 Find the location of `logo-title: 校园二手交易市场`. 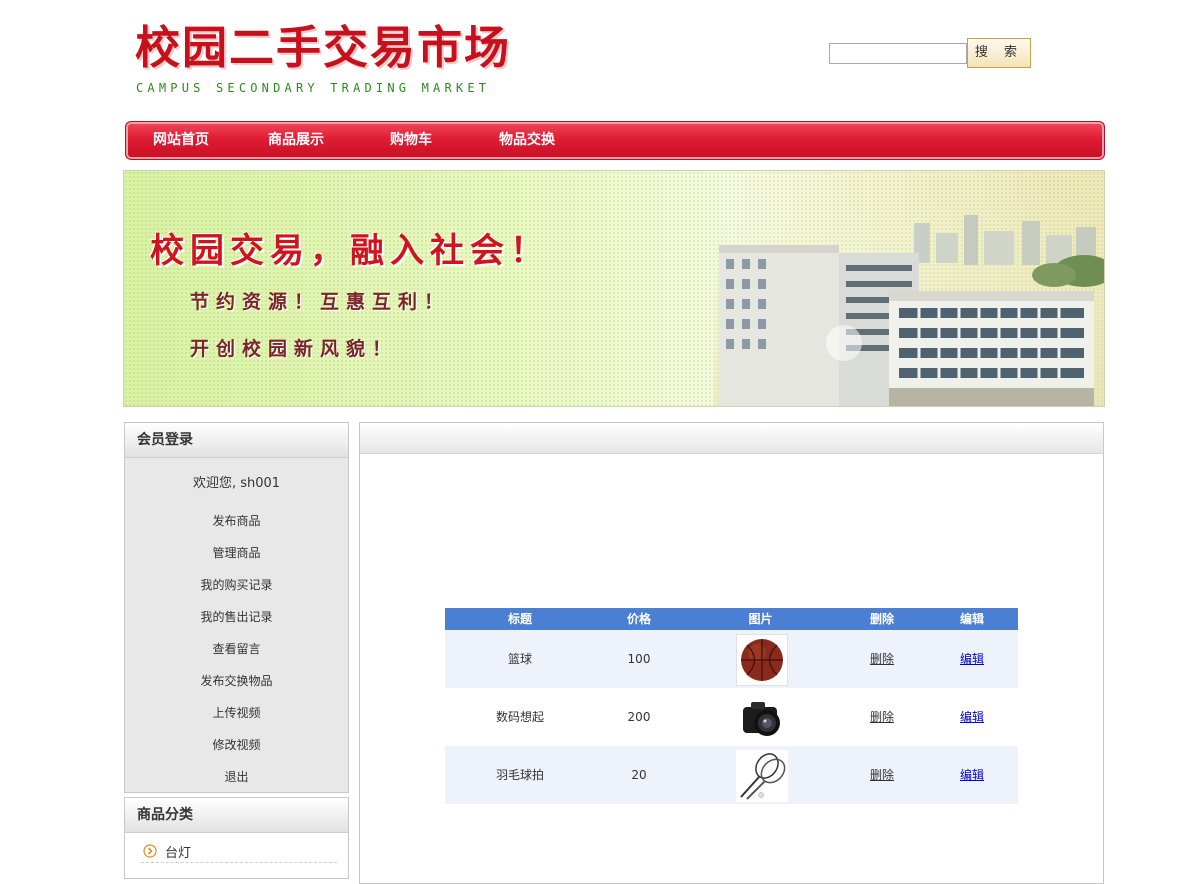

logo-title: 校园二手交易市场 is located at coordinates (323, 47).